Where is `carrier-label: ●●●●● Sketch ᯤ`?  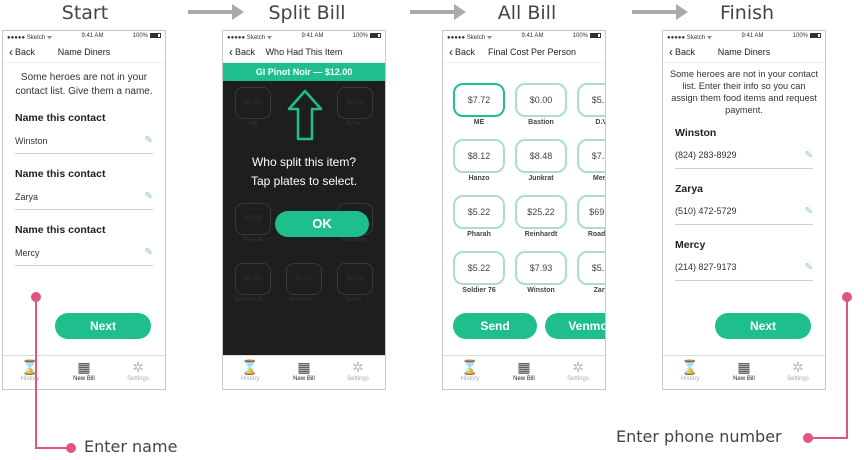
carrier-label: ●●●●● Sketch ᯤ is located at coordinates (30, 38).